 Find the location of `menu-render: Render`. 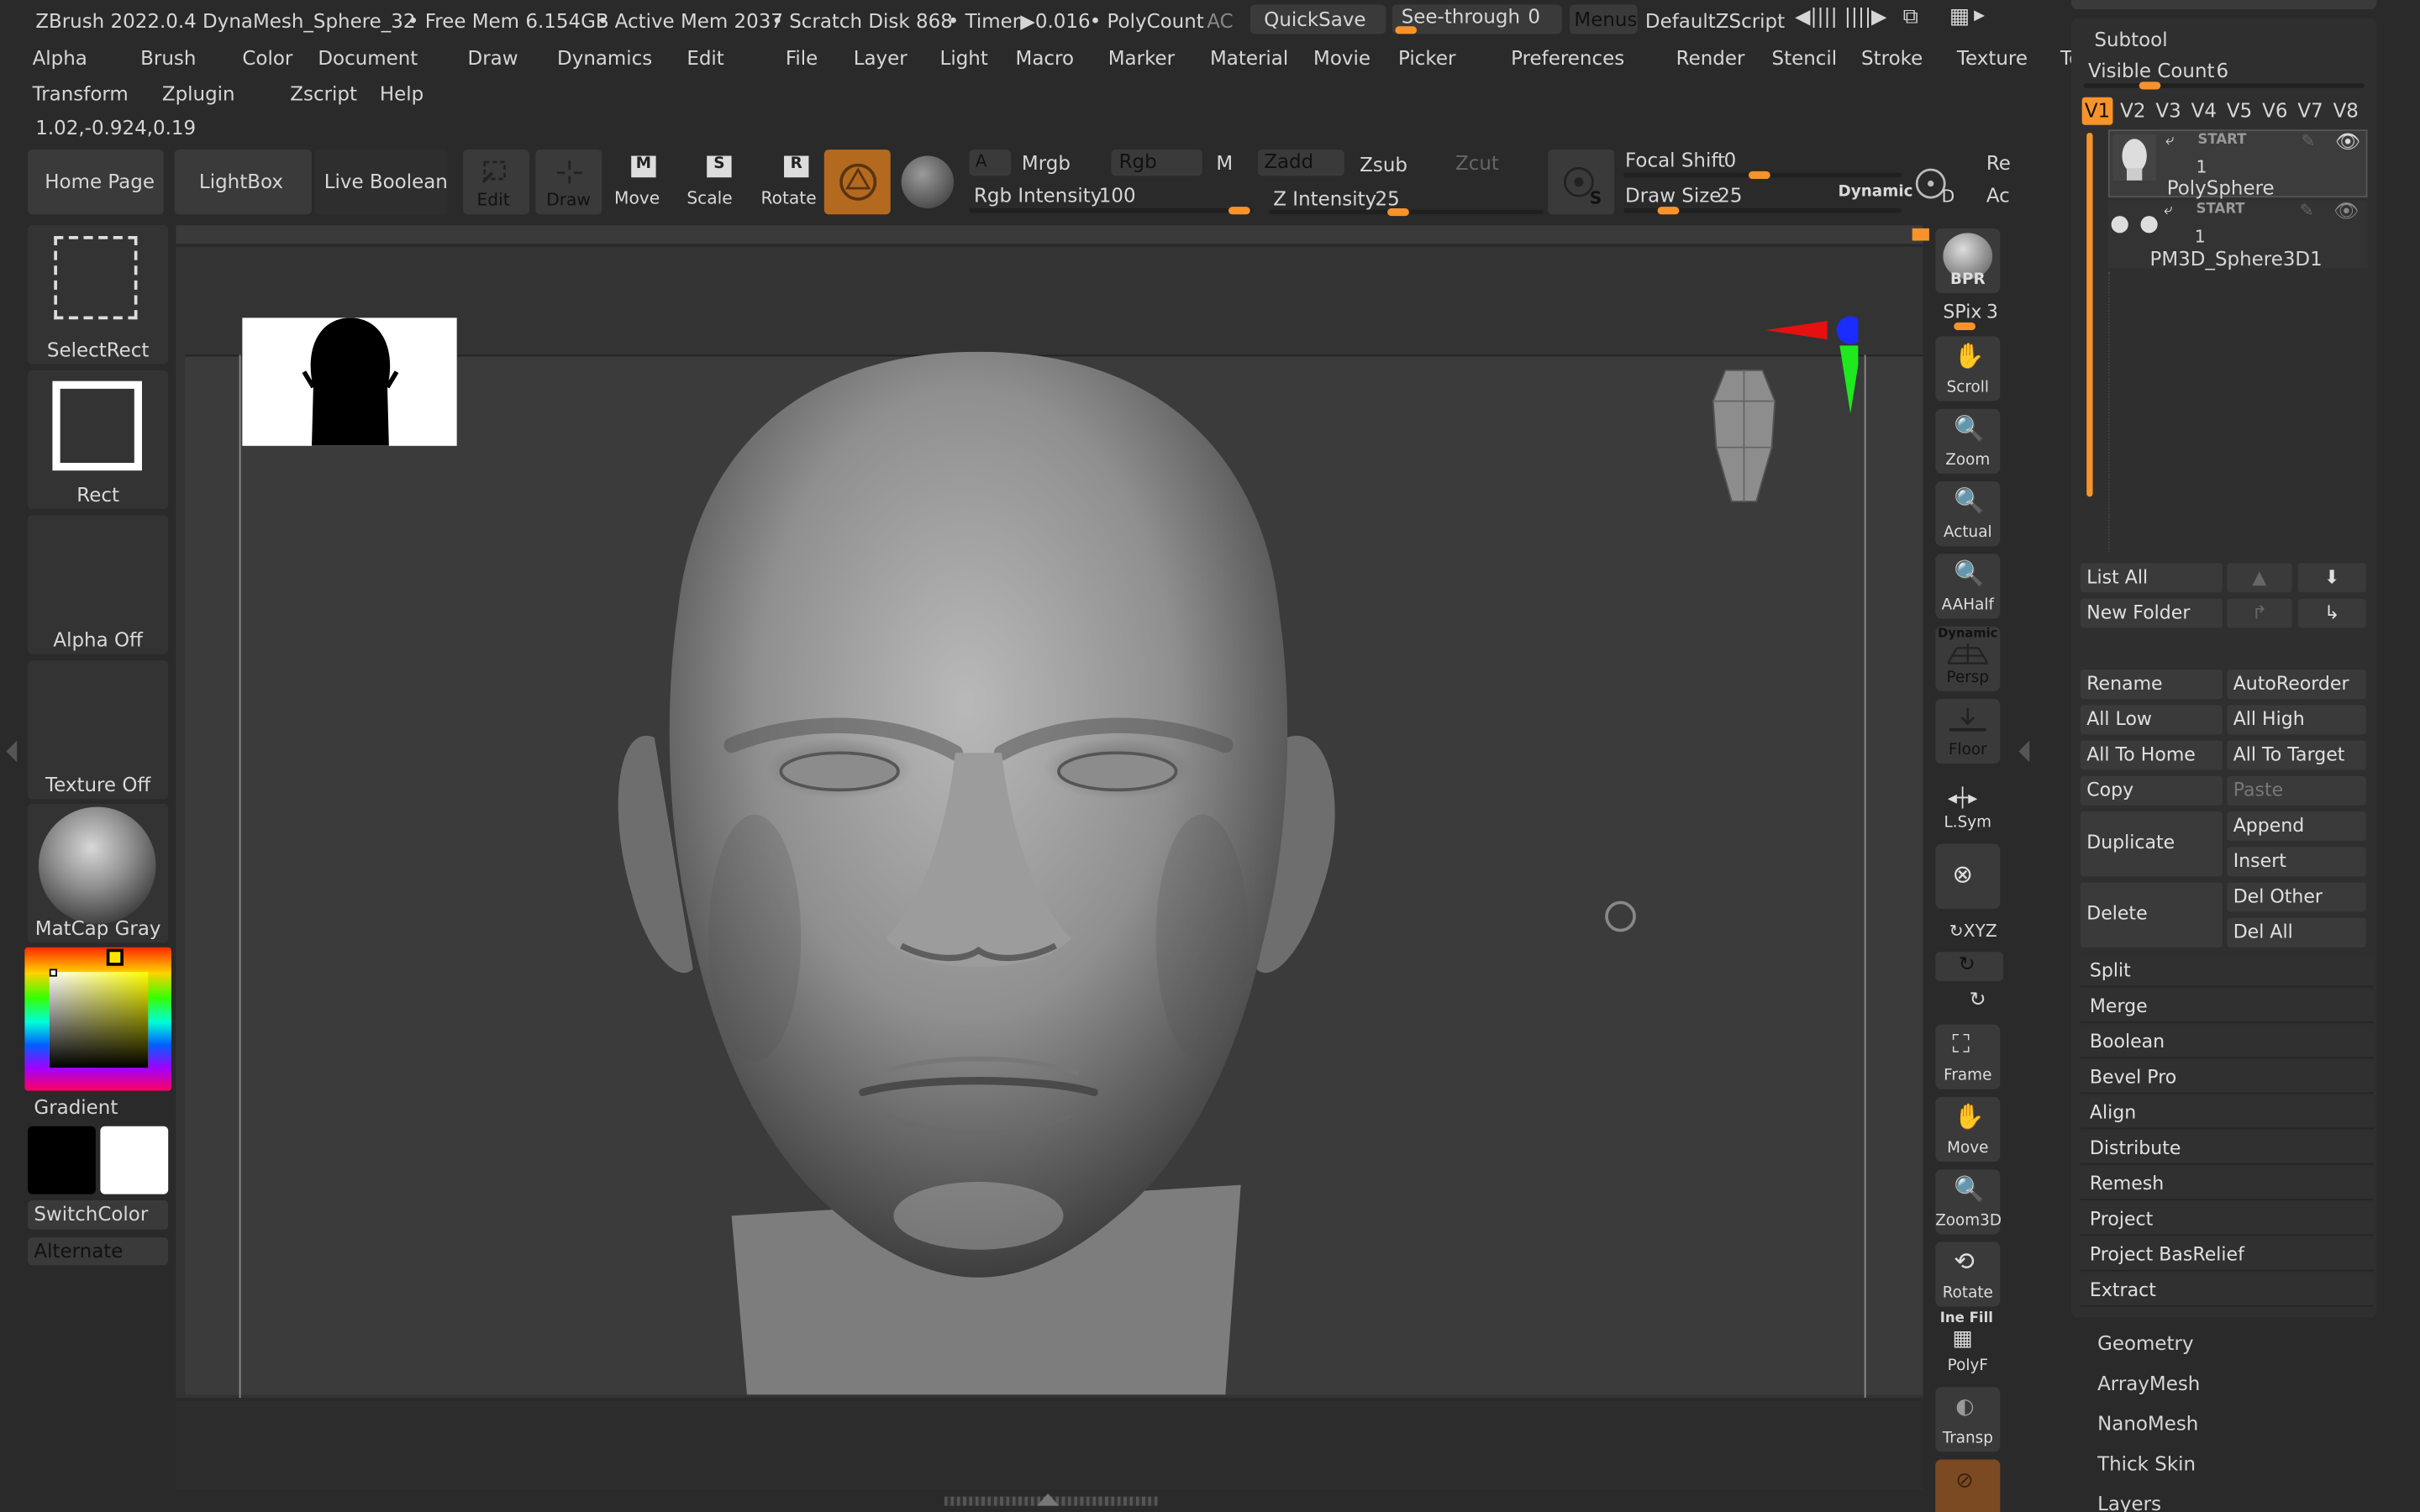

menu-render: Render is located at coordinates (1724, 58).